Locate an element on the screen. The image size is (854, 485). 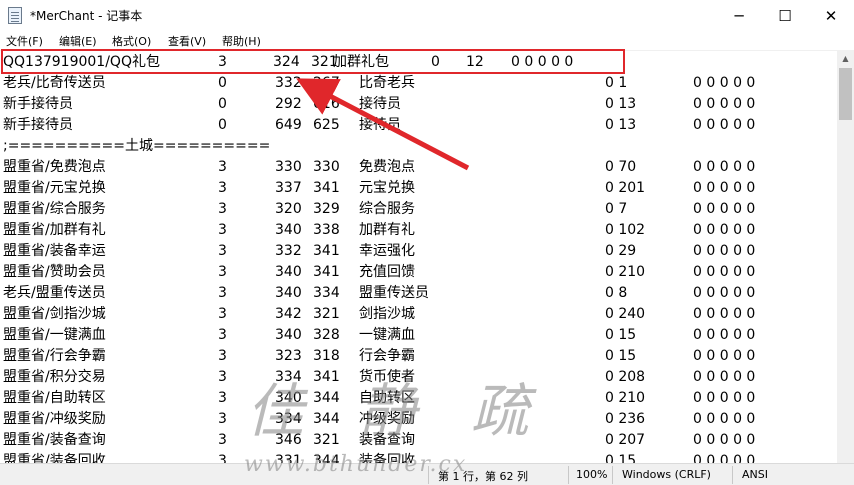
text-cell: 盟重省/加群有礼 is located at coordinates (54, 230).